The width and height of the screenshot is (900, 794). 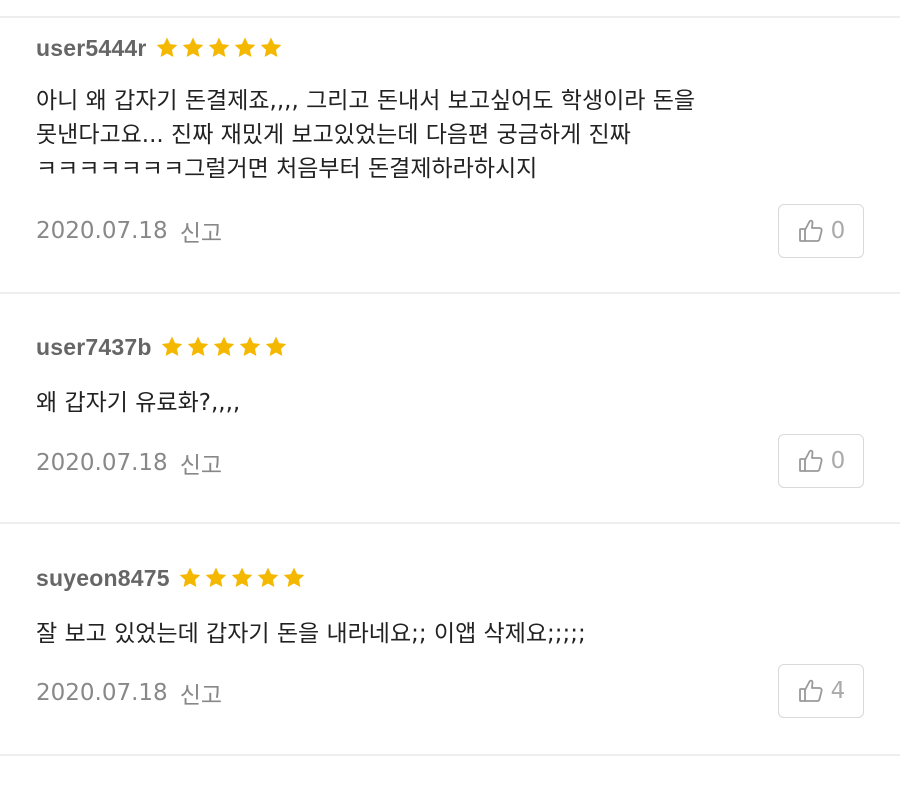 I want to click on username: suyeon8475, so click(x=103, y=578).